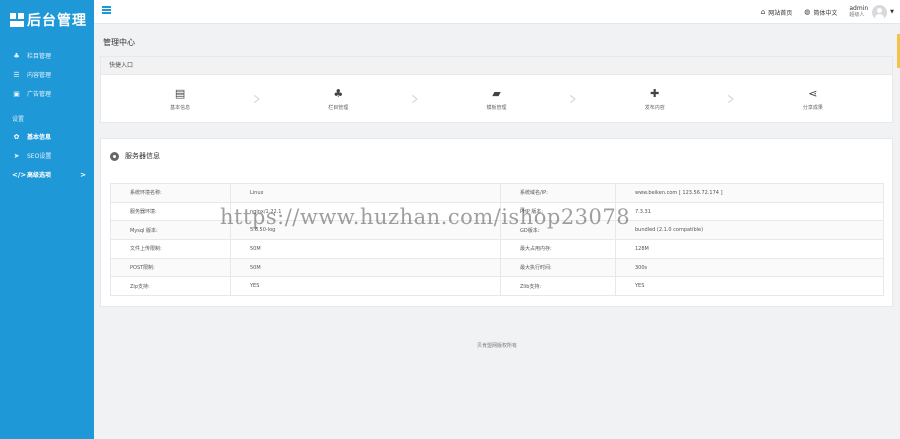 The height and width of the screenshot is (439, 900). Describe the element at coordinates (859, 8) in the screenshot. I see `user-name: admin` at that location.